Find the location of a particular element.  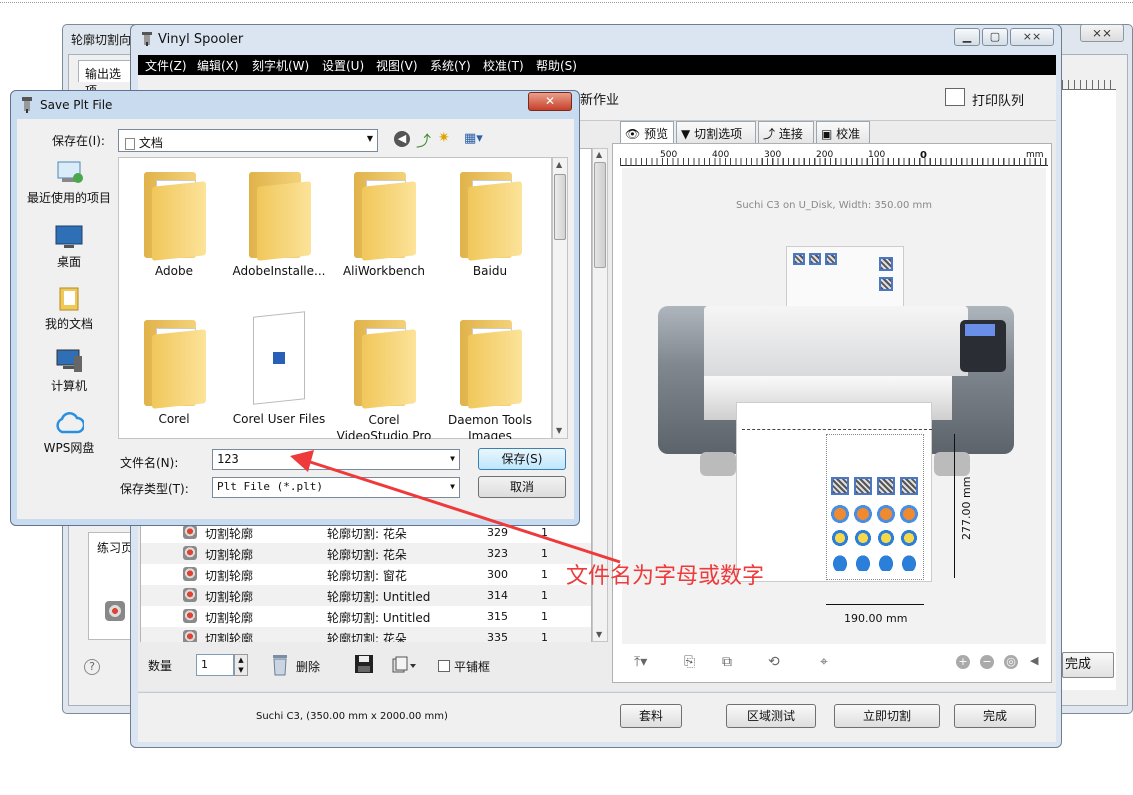

job-id: 335 is located at coordinates (497, 636).